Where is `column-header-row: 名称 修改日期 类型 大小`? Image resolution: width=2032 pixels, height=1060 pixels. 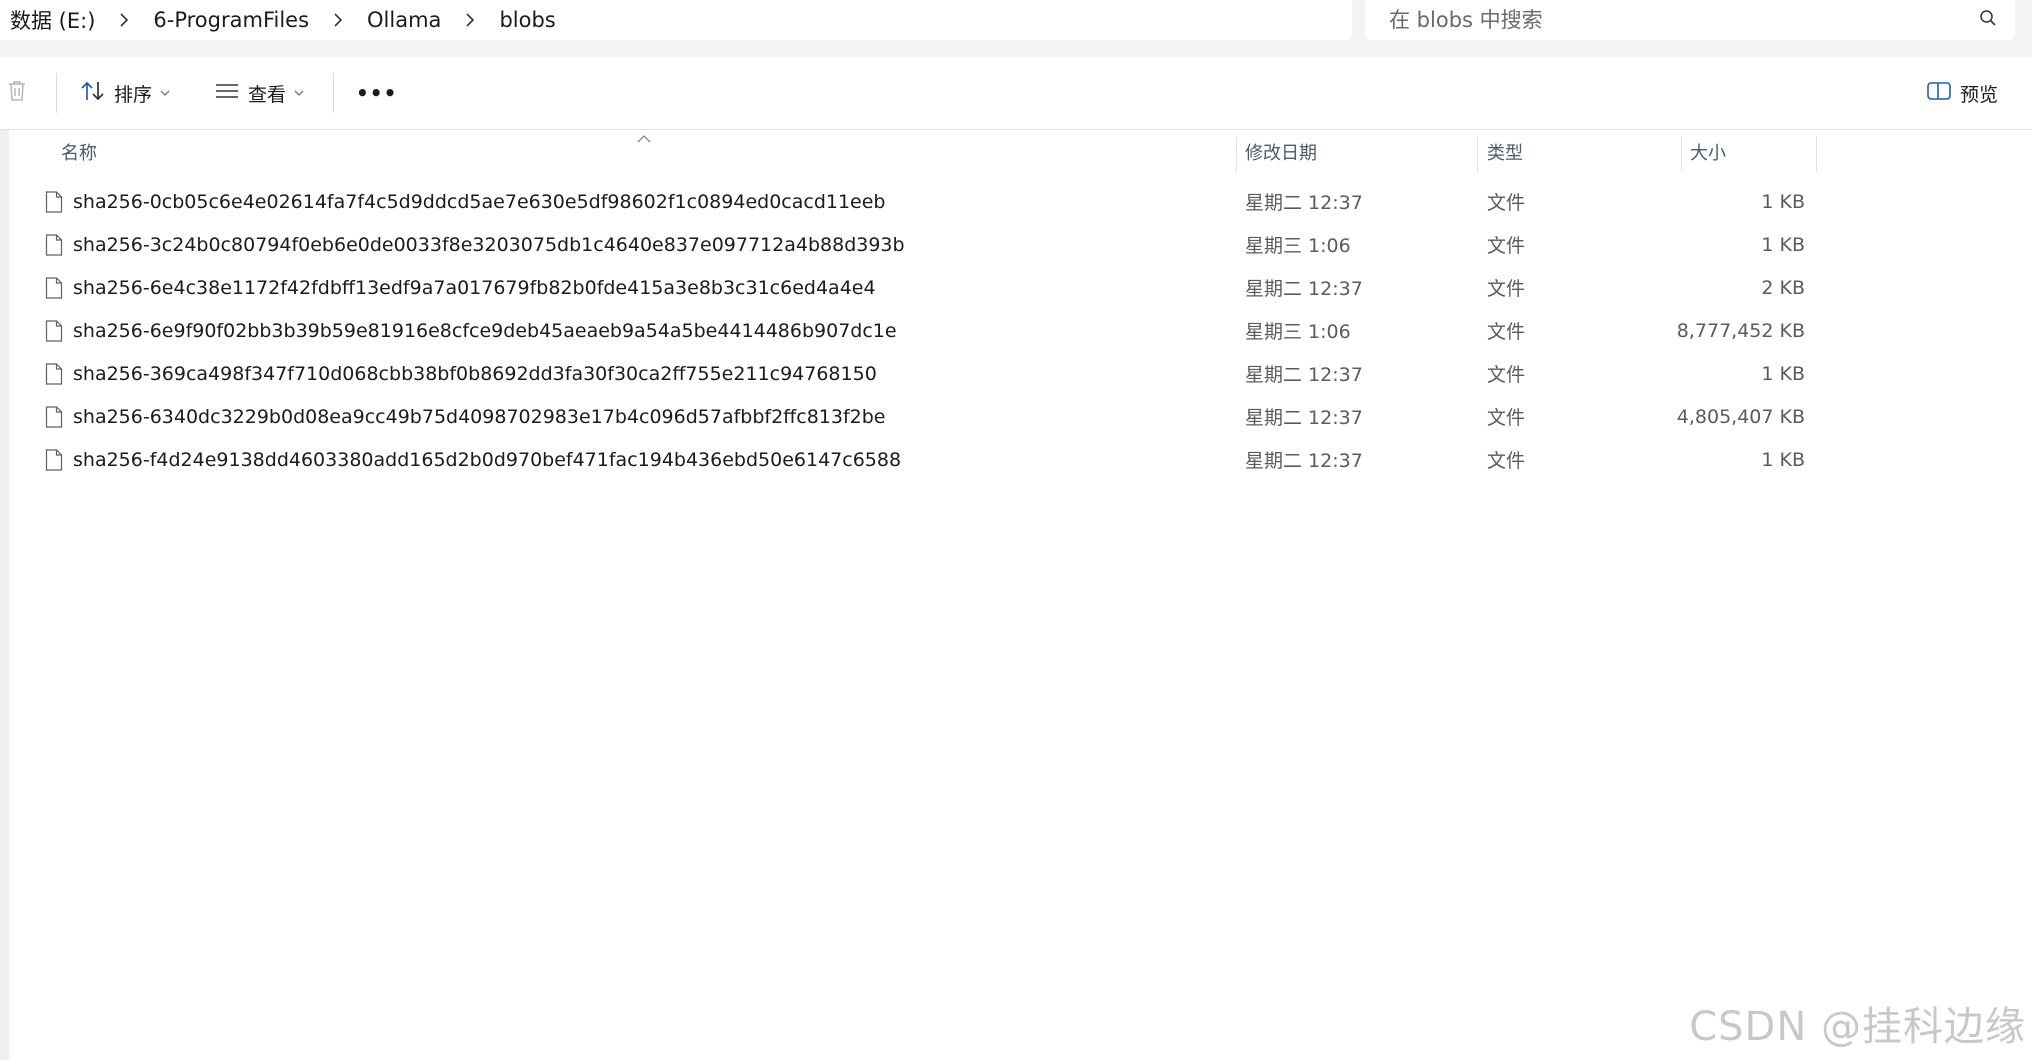
column-header-row: 名称 修改日期 类型 大小 is located at coordinates (1016, 152).